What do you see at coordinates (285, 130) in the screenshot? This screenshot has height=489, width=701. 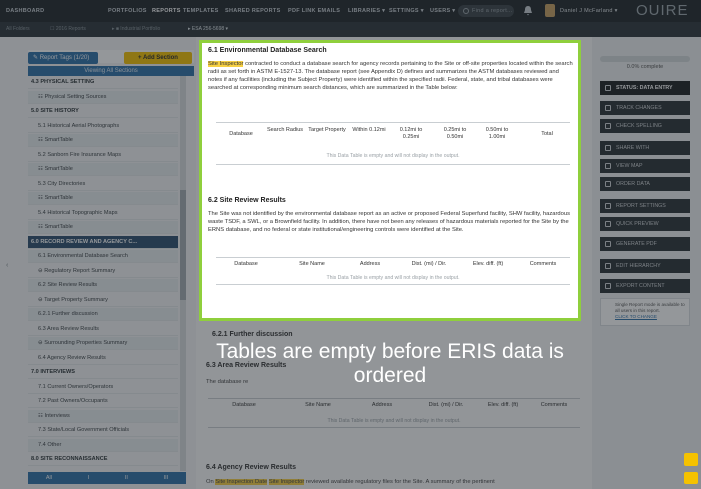 I see `col-search-radius: Search Radius` at bounding box center [285, 130].